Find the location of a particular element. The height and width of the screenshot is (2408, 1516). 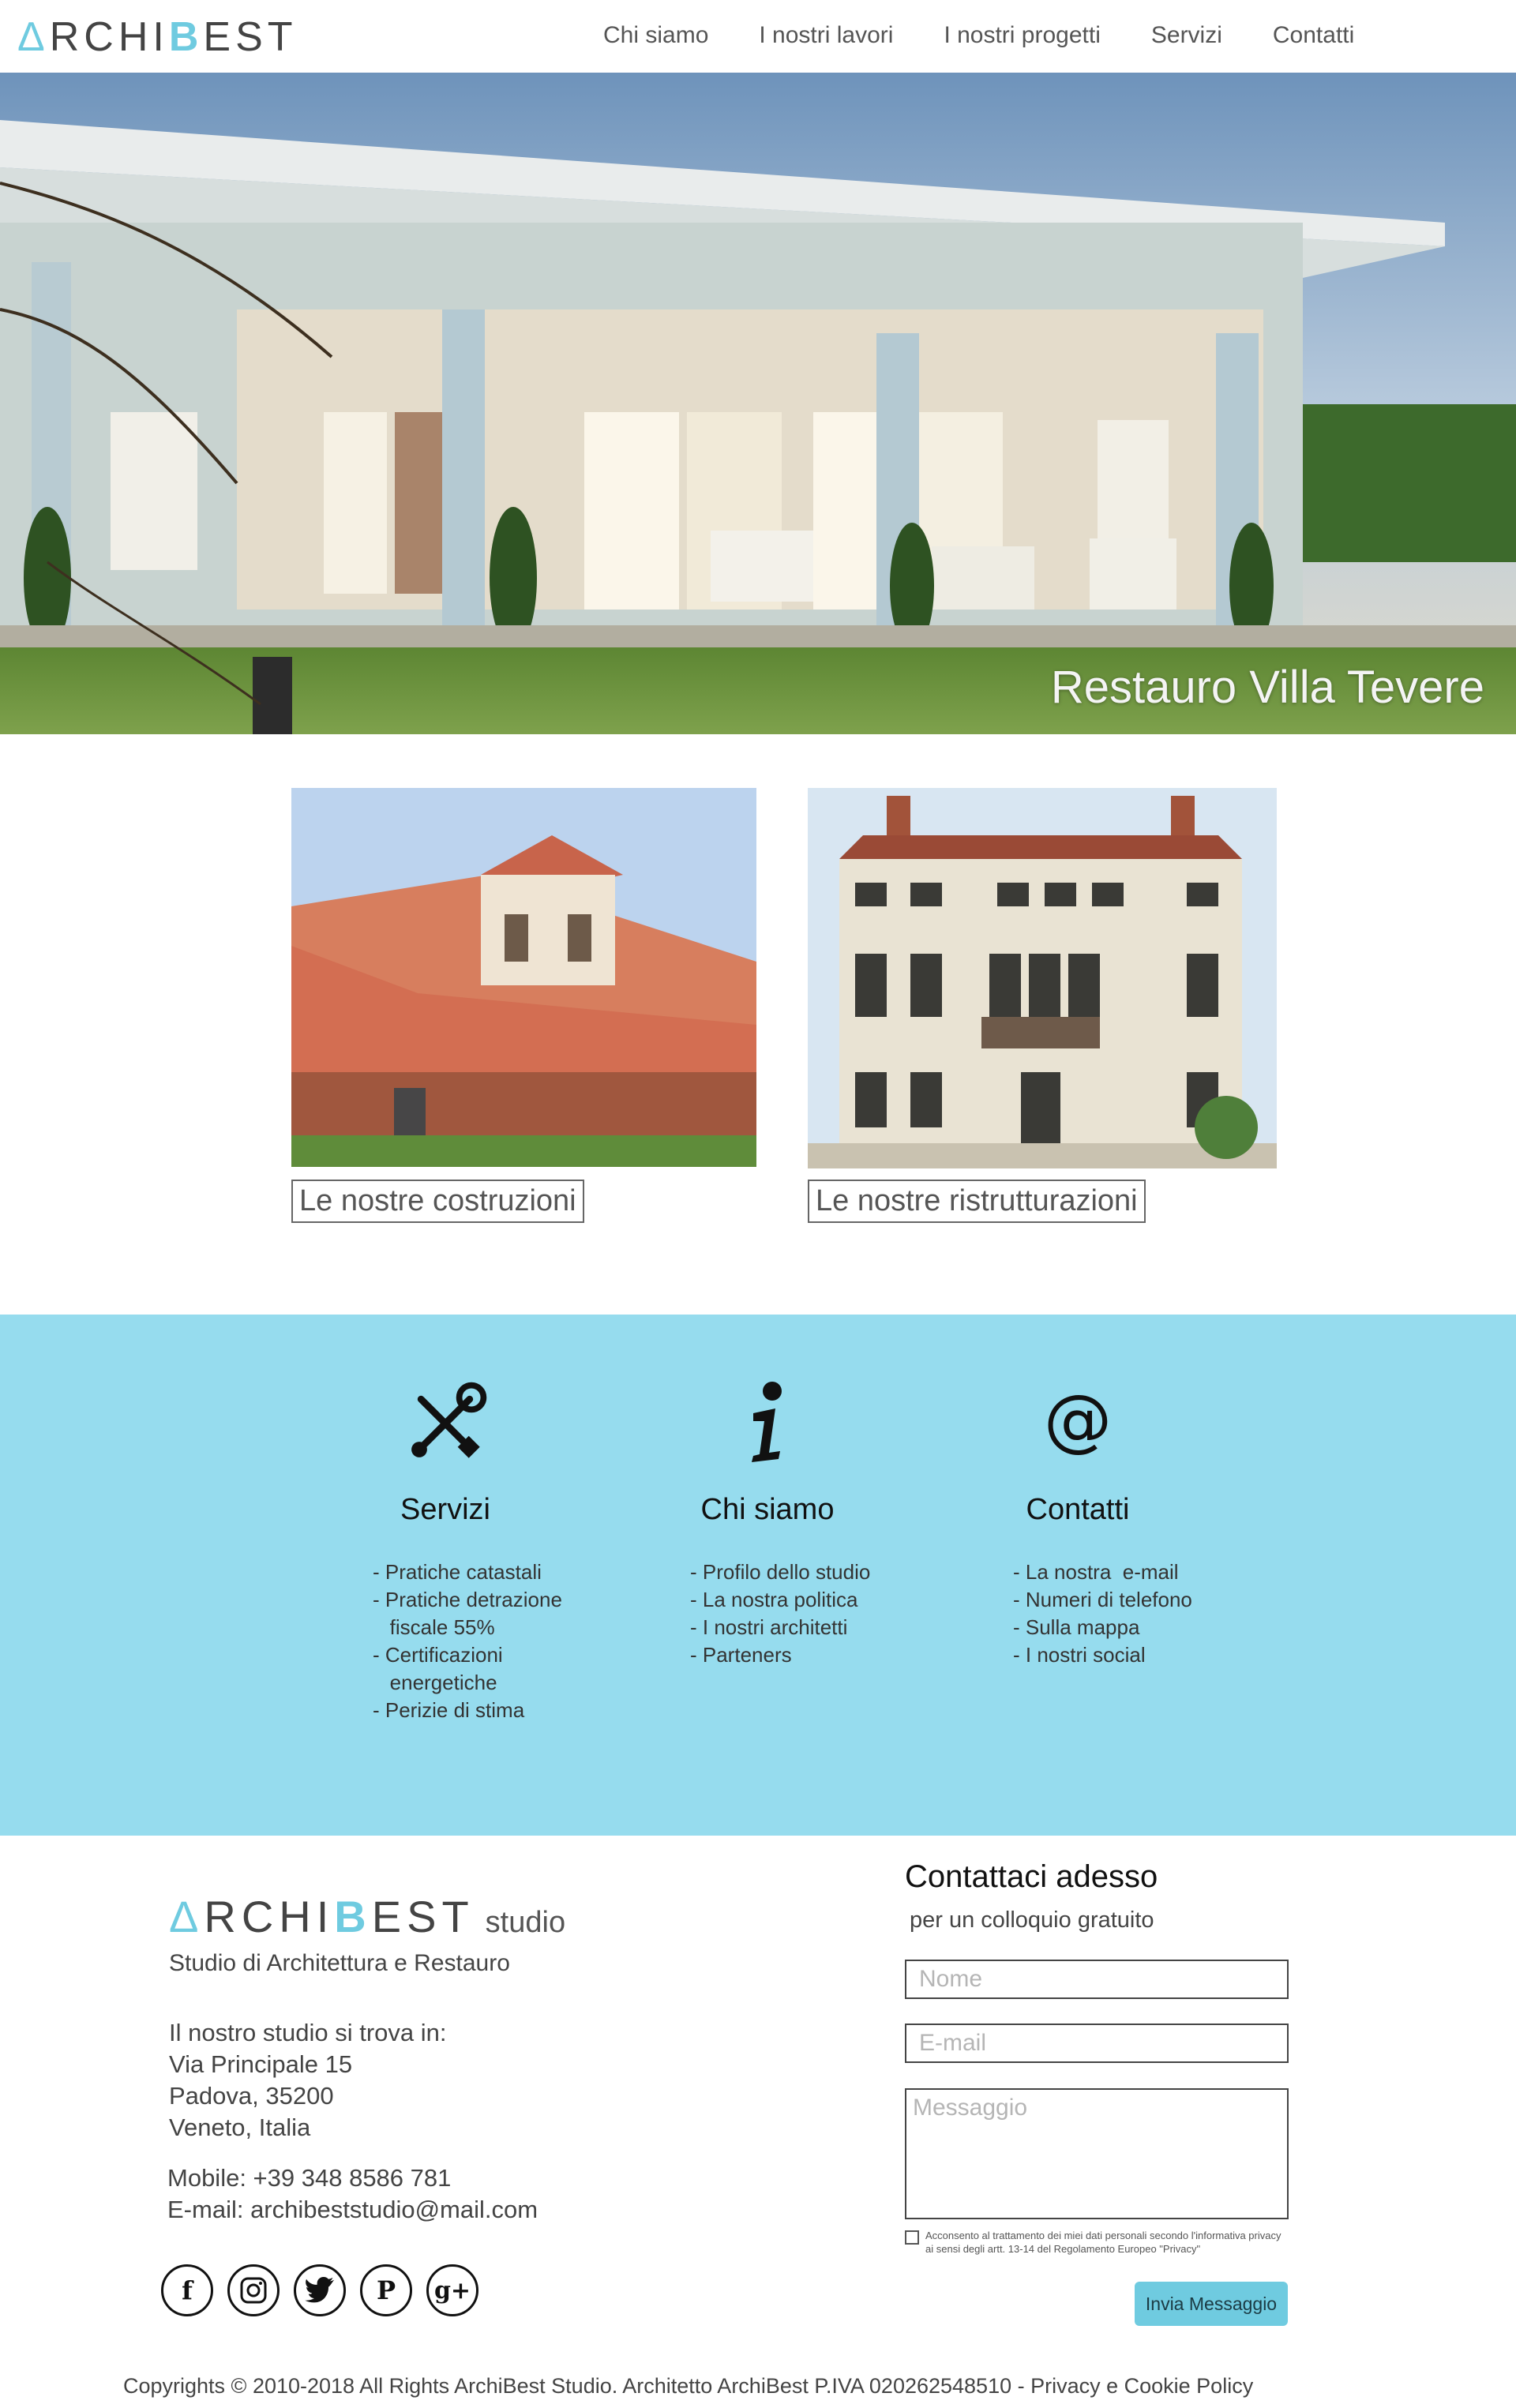

site-logo: Δ RCHI B EST is located at coordinates (157, 37).